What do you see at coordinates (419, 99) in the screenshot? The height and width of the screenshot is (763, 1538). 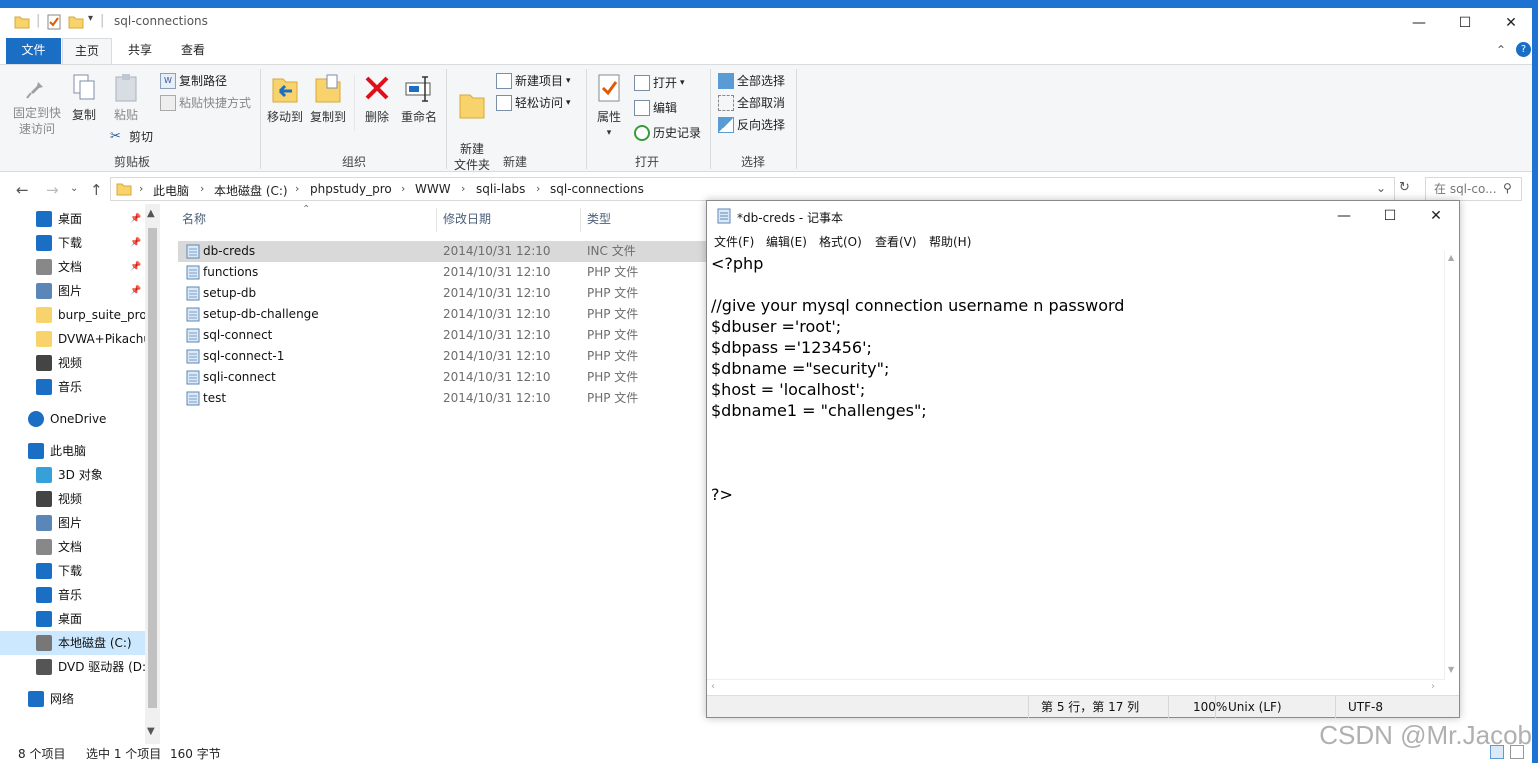 I see `rename-button: 重命名` at bounding box center [419, 99].